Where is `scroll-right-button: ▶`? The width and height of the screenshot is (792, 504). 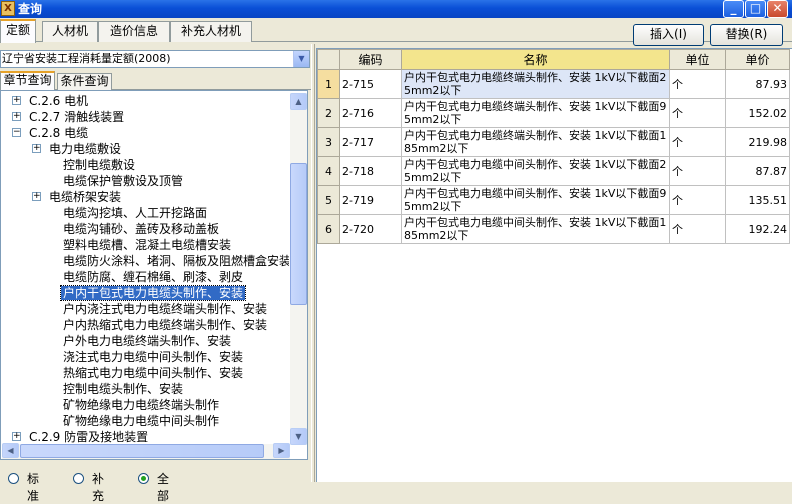
scroll-right-button: ▶ is located at coordinates (281, 450).